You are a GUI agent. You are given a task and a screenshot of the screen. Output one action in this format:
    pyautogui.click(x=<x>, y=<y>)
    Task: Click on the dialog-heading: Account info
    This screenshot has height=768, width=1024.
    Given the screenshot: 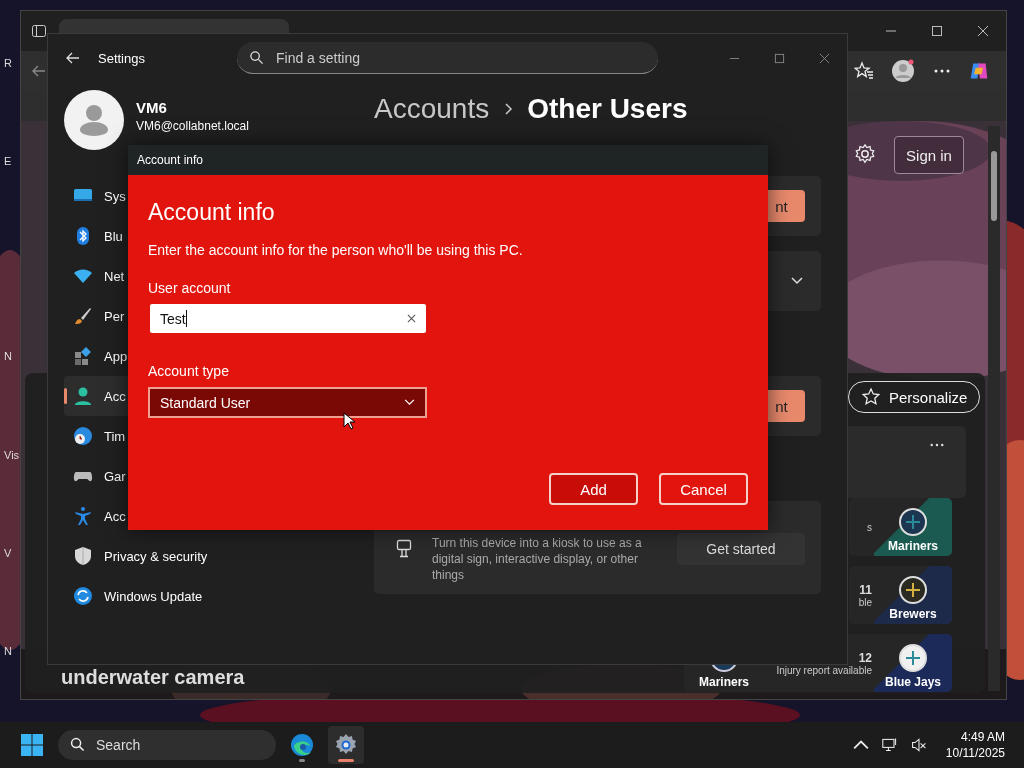 What is the action you would take?
    pyautogui.click(x=212, y=212)
    